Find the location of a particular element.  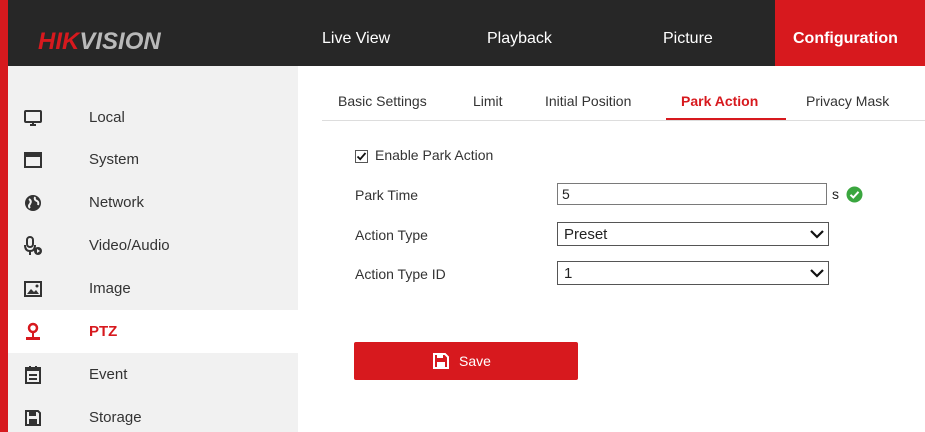

monitor-icon is located at coordinates (33, 118).